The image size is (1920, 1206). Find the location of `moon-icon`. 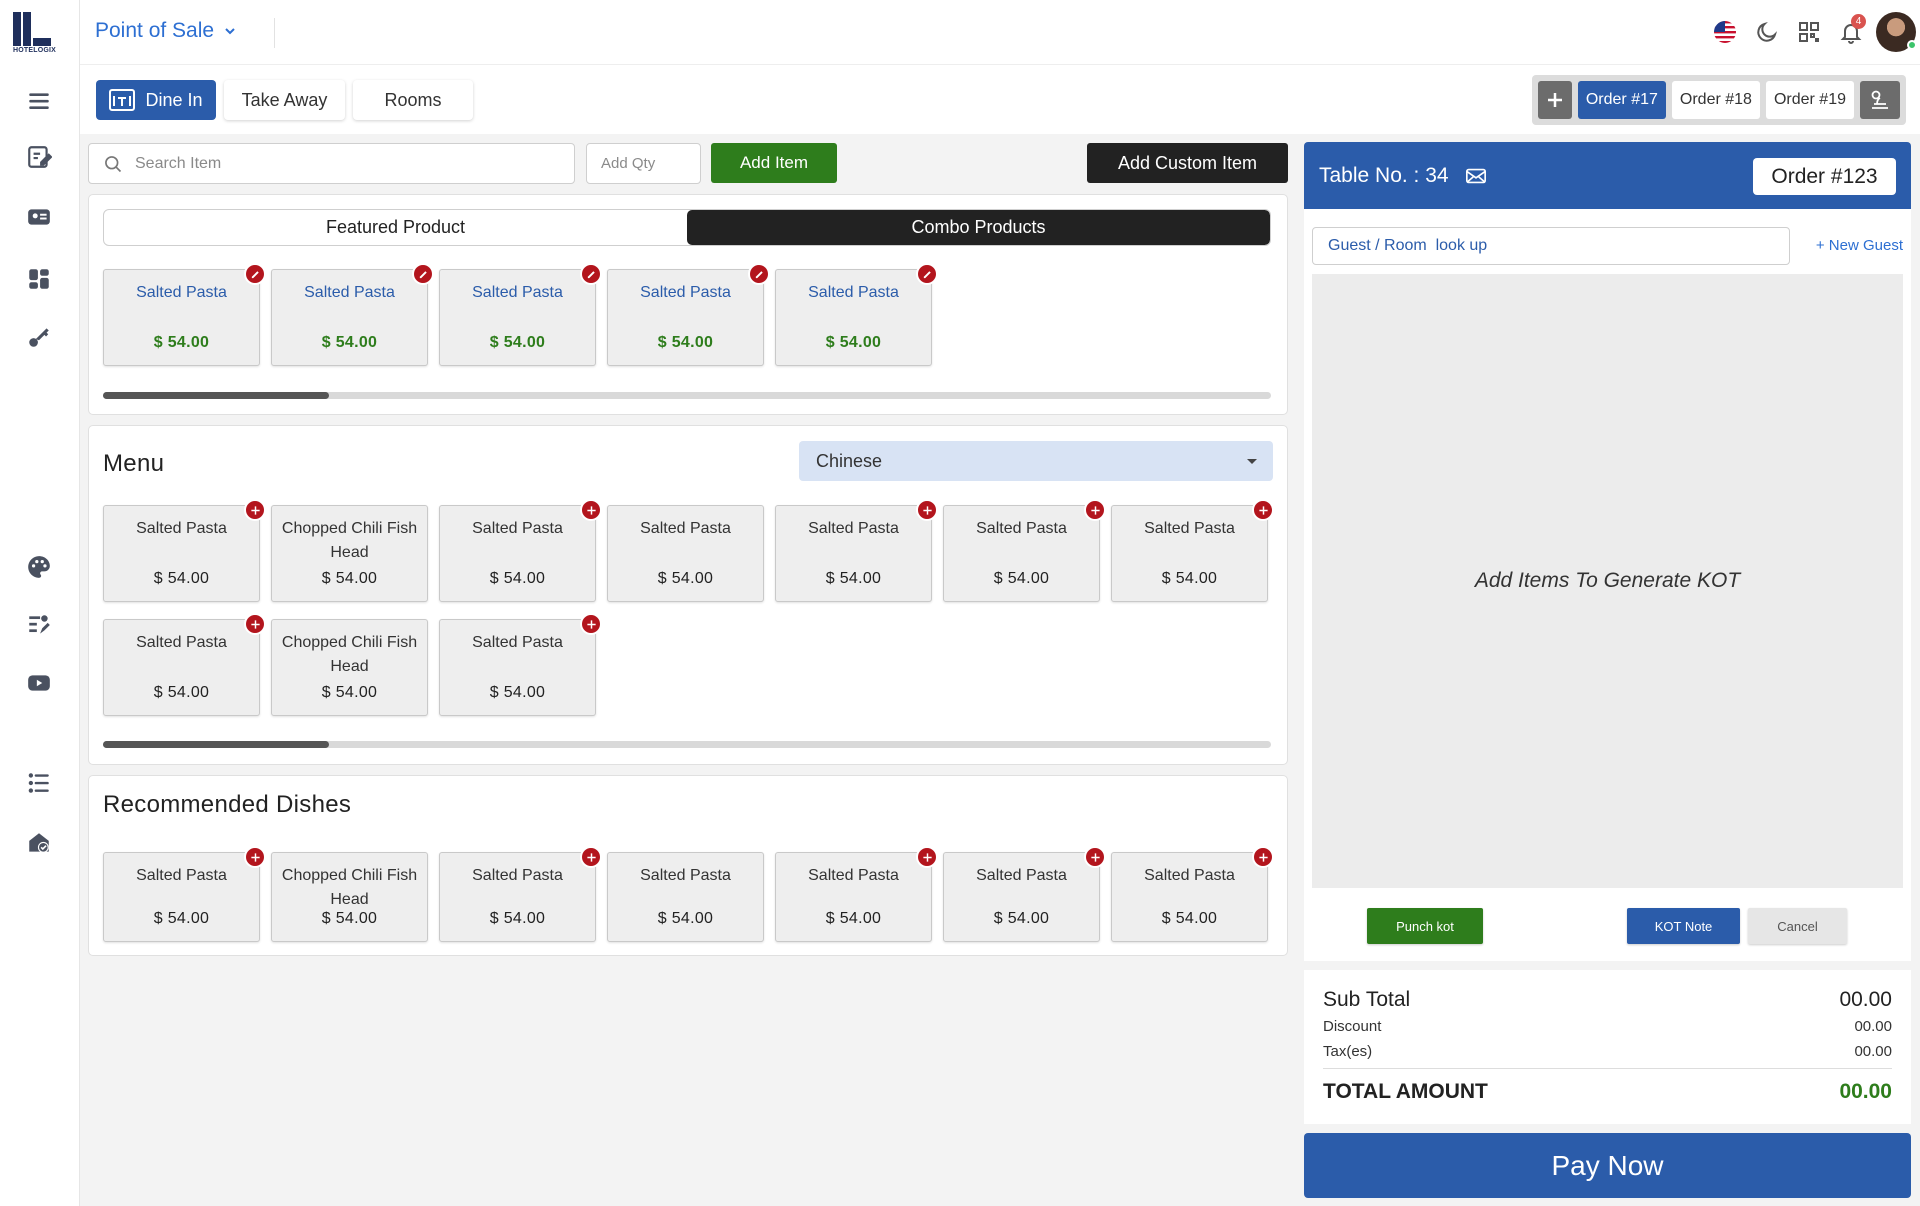

moon-icon is located at coordinates (1767, 32).